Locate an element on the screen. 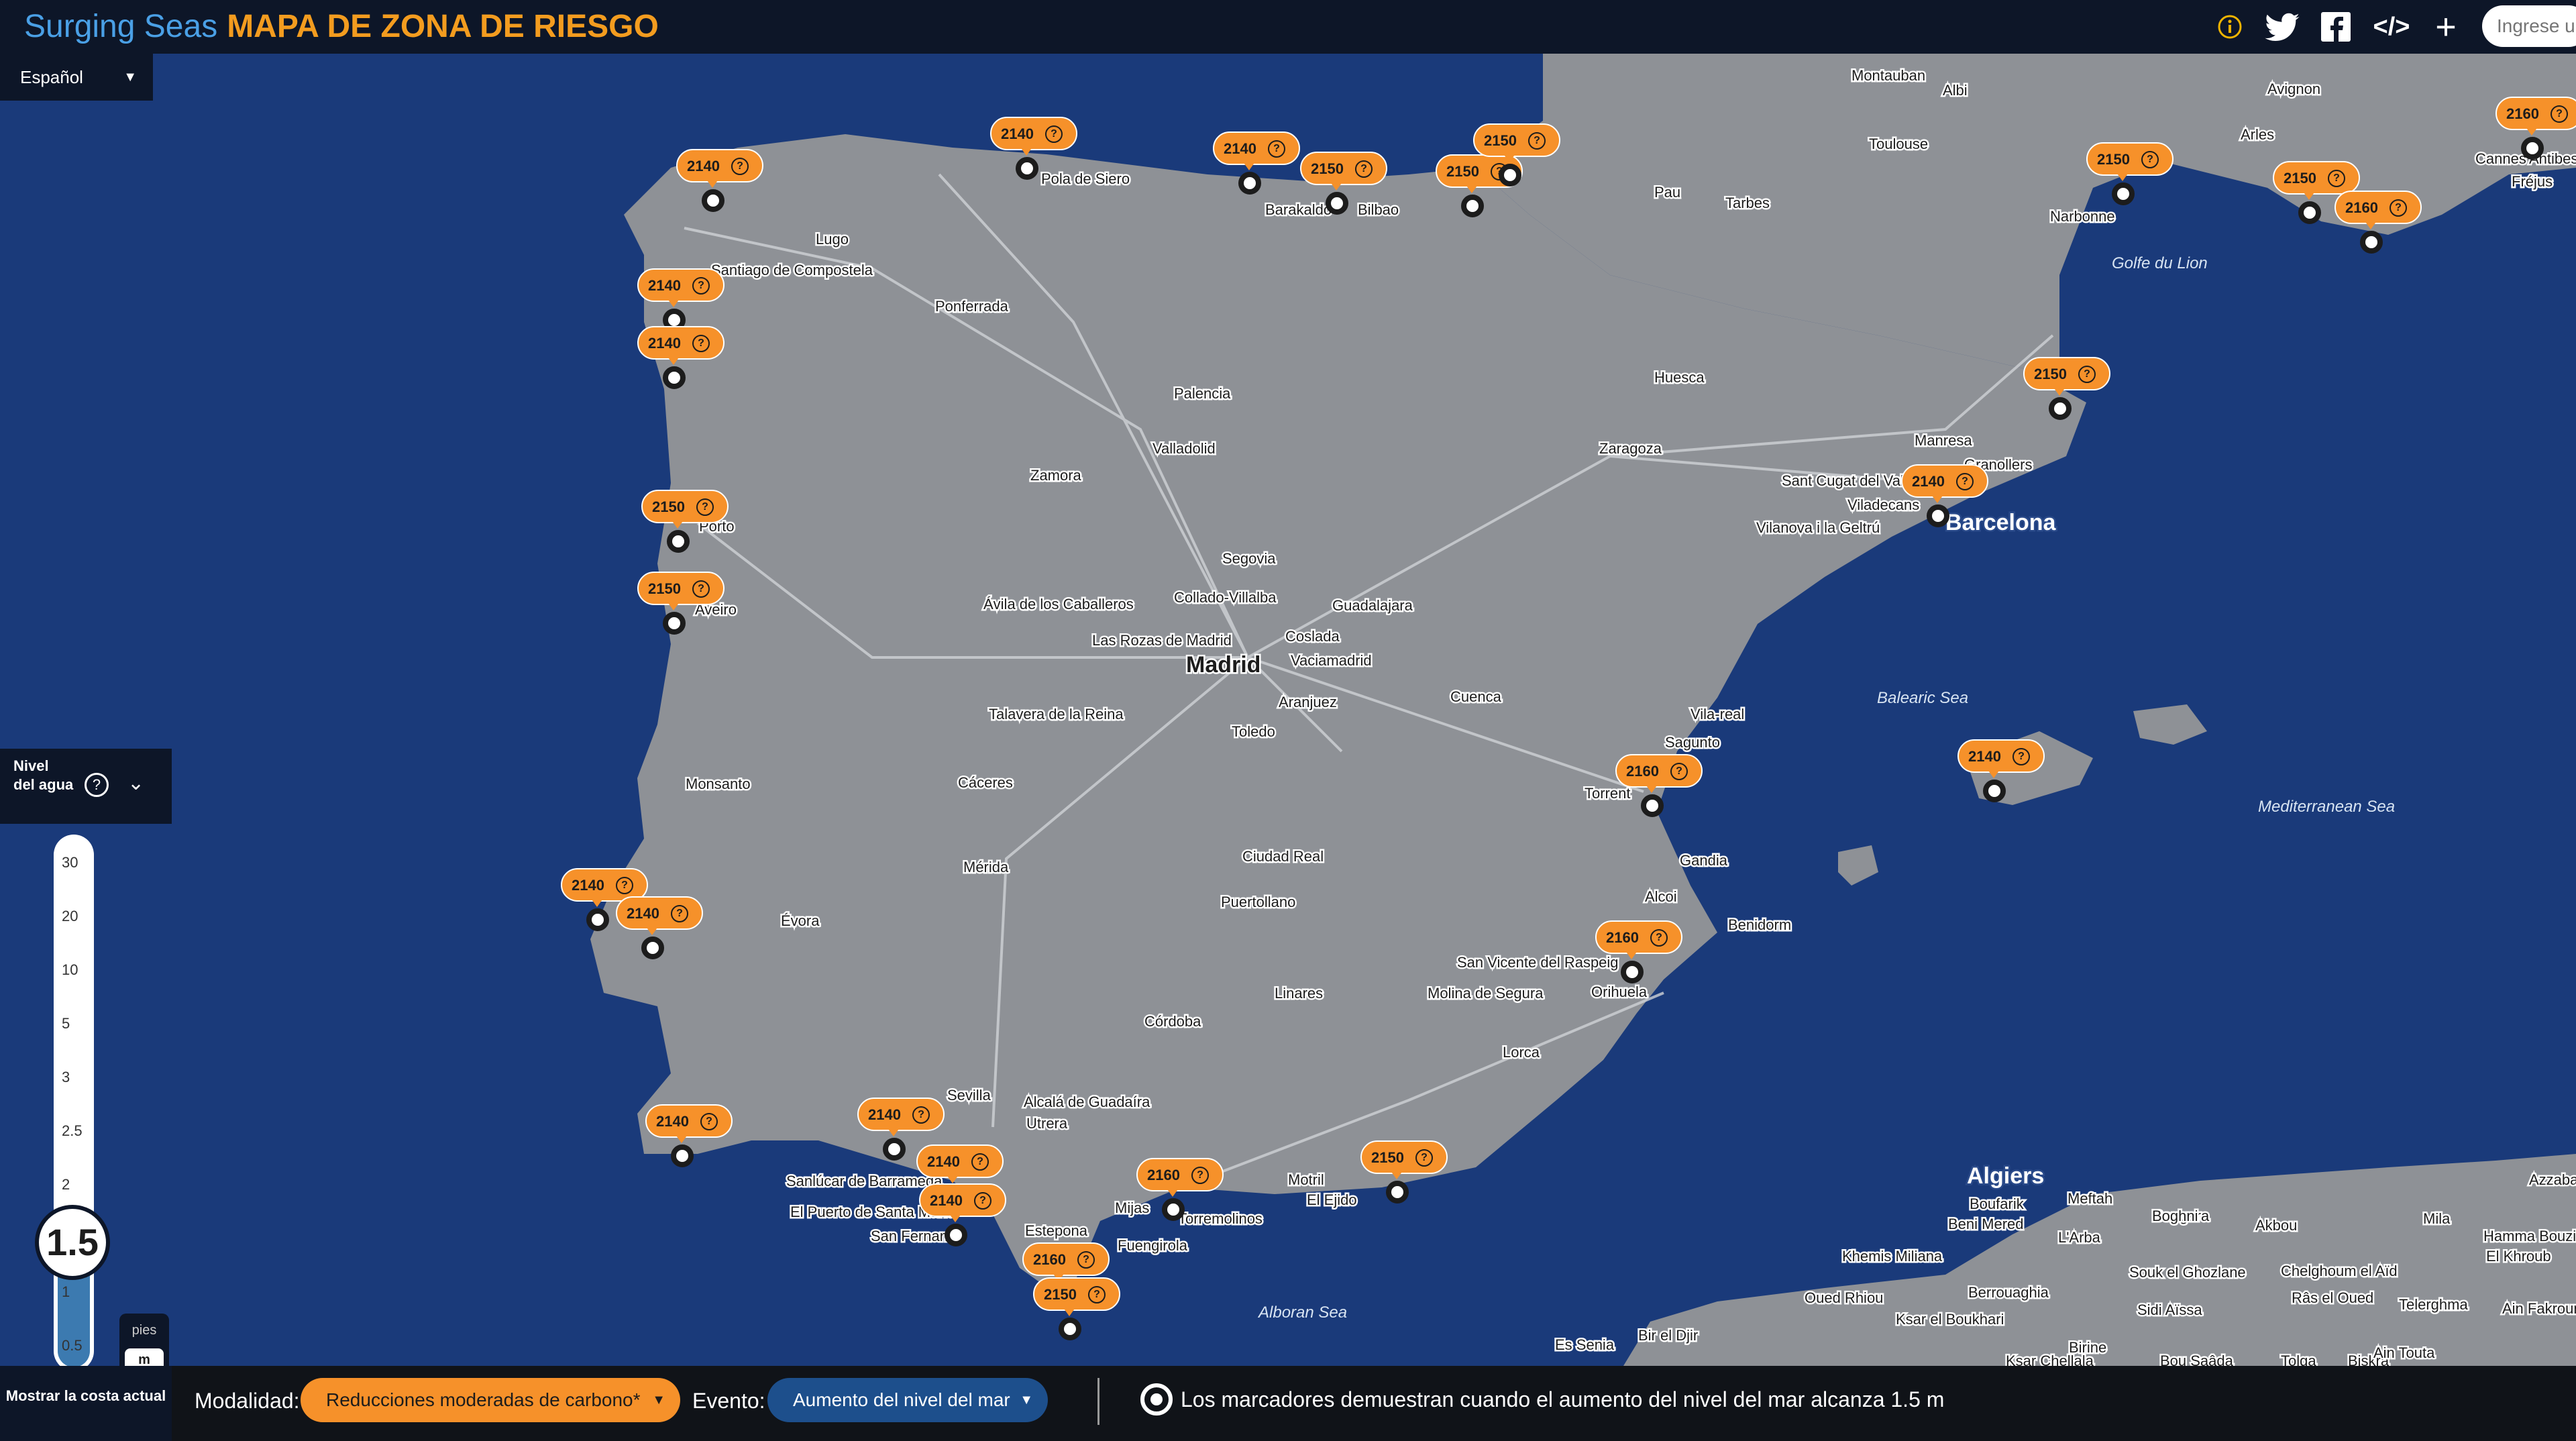  label-merida: Mérida is located at coordinates (986, 867).